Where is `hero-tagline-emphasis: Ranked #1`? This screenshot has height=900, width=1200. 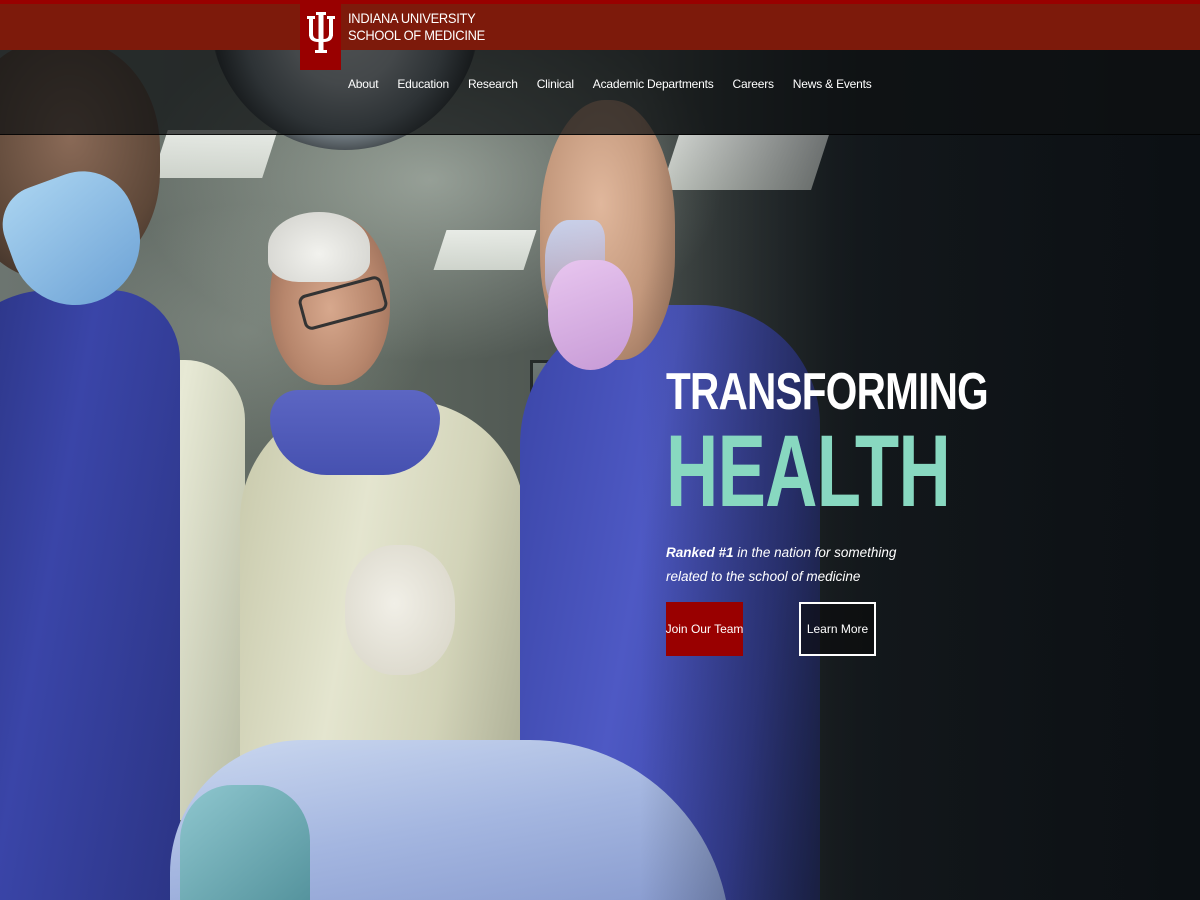 hero-tagline-emphasis: Ranked #1 is located at coordinates (700, 552).